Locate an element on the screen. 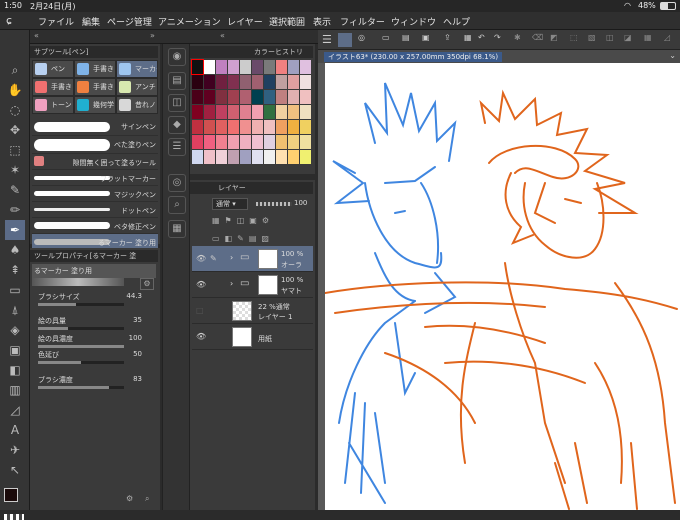 This screenshot has width=680, height=520. palette-search-icon: ⌕ is located at coordinates (177, 205).